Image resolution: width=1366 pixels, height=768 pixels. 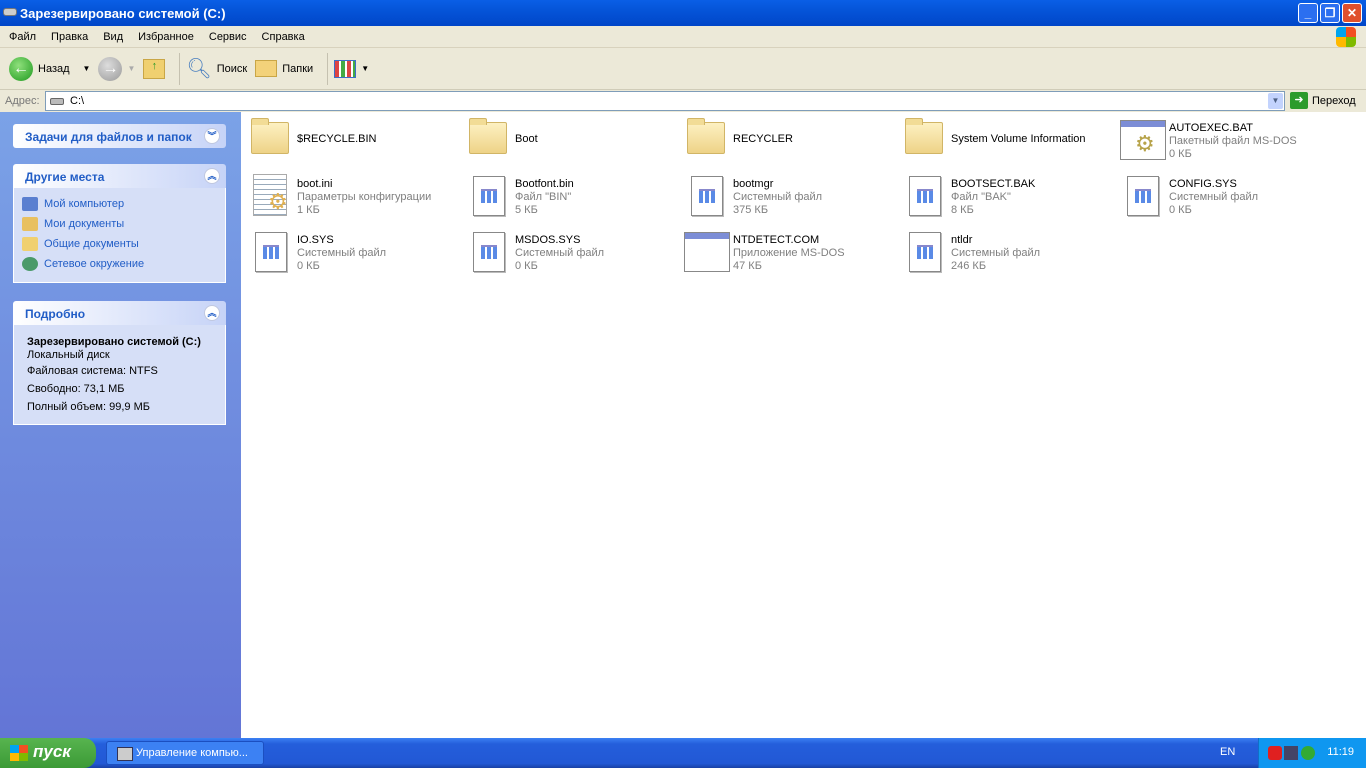 What do you see at coordinates (22, 37) in the screenshot?
I see `menu-file: Файл` at bounding box center [22, 37].